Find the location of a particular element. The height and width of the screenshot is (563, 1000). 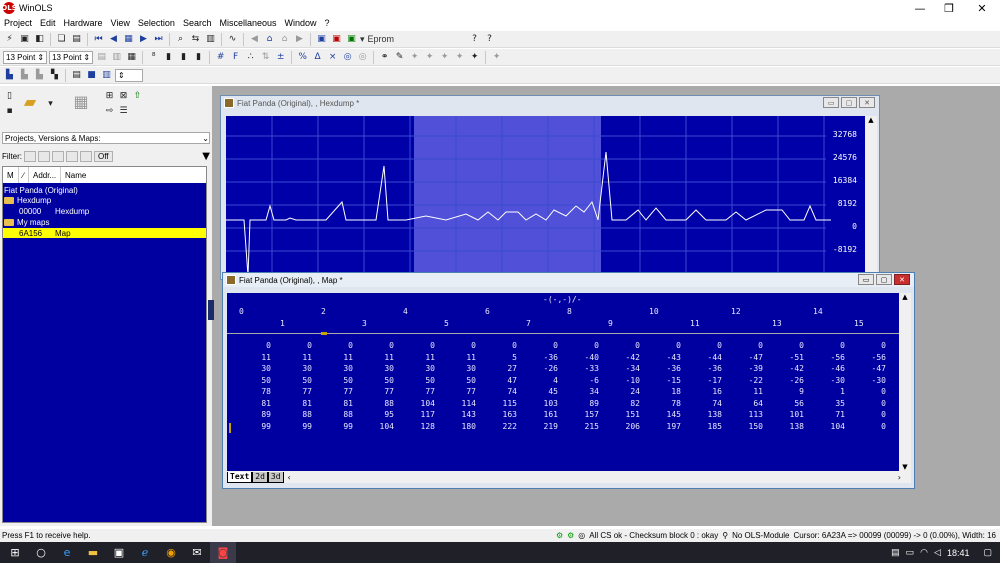

bit16-icon: ▮ is located at coordinates (168, 57).